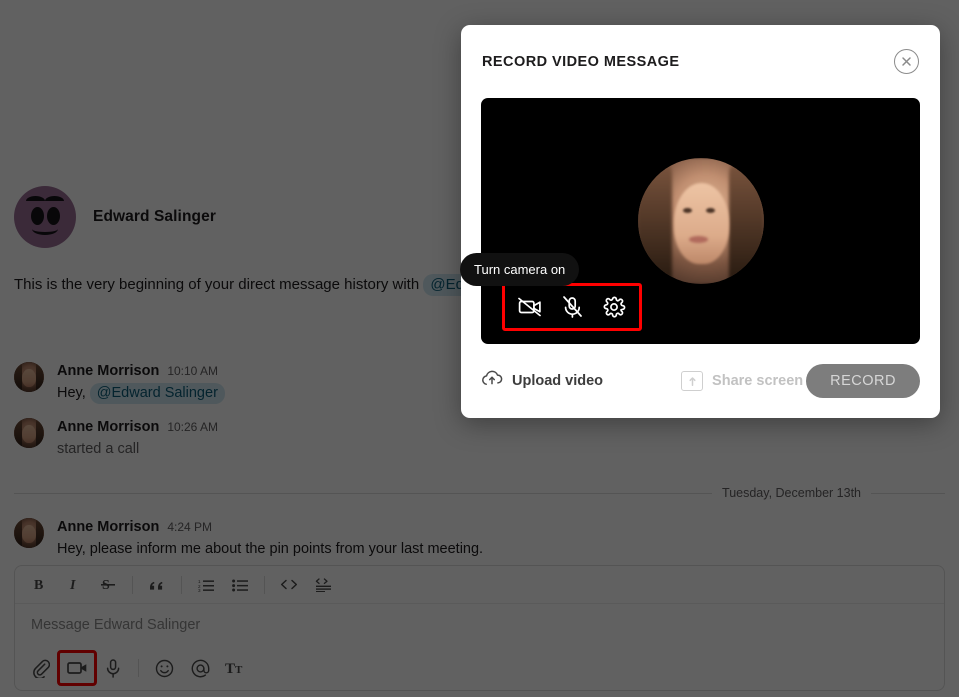 The width and height of the screenshot is (959, 697). I want to click on avatar-face, so click(702, 223).